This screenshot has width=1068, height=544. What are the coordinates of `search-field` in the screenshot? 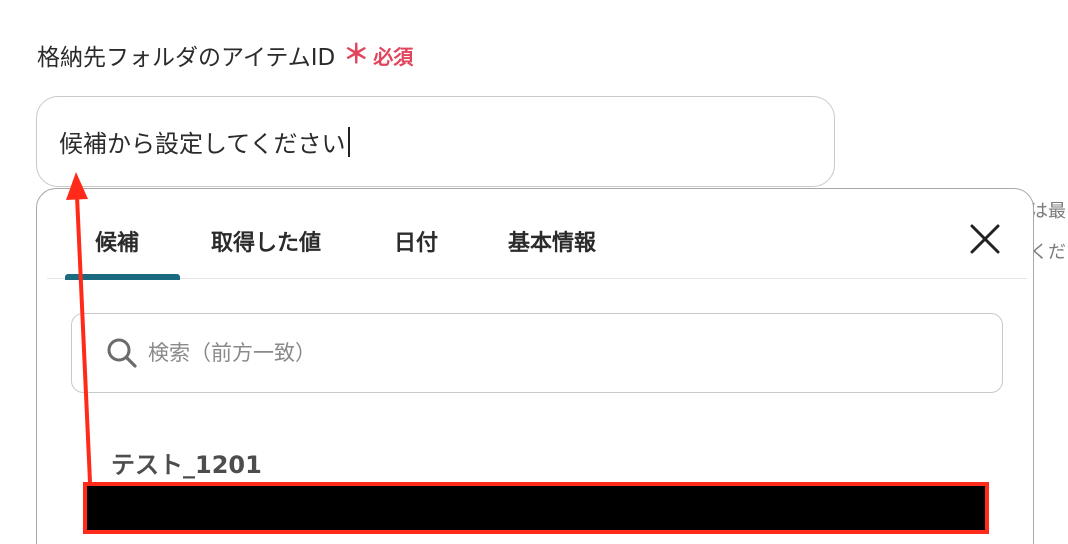 It's located at (537, 353).